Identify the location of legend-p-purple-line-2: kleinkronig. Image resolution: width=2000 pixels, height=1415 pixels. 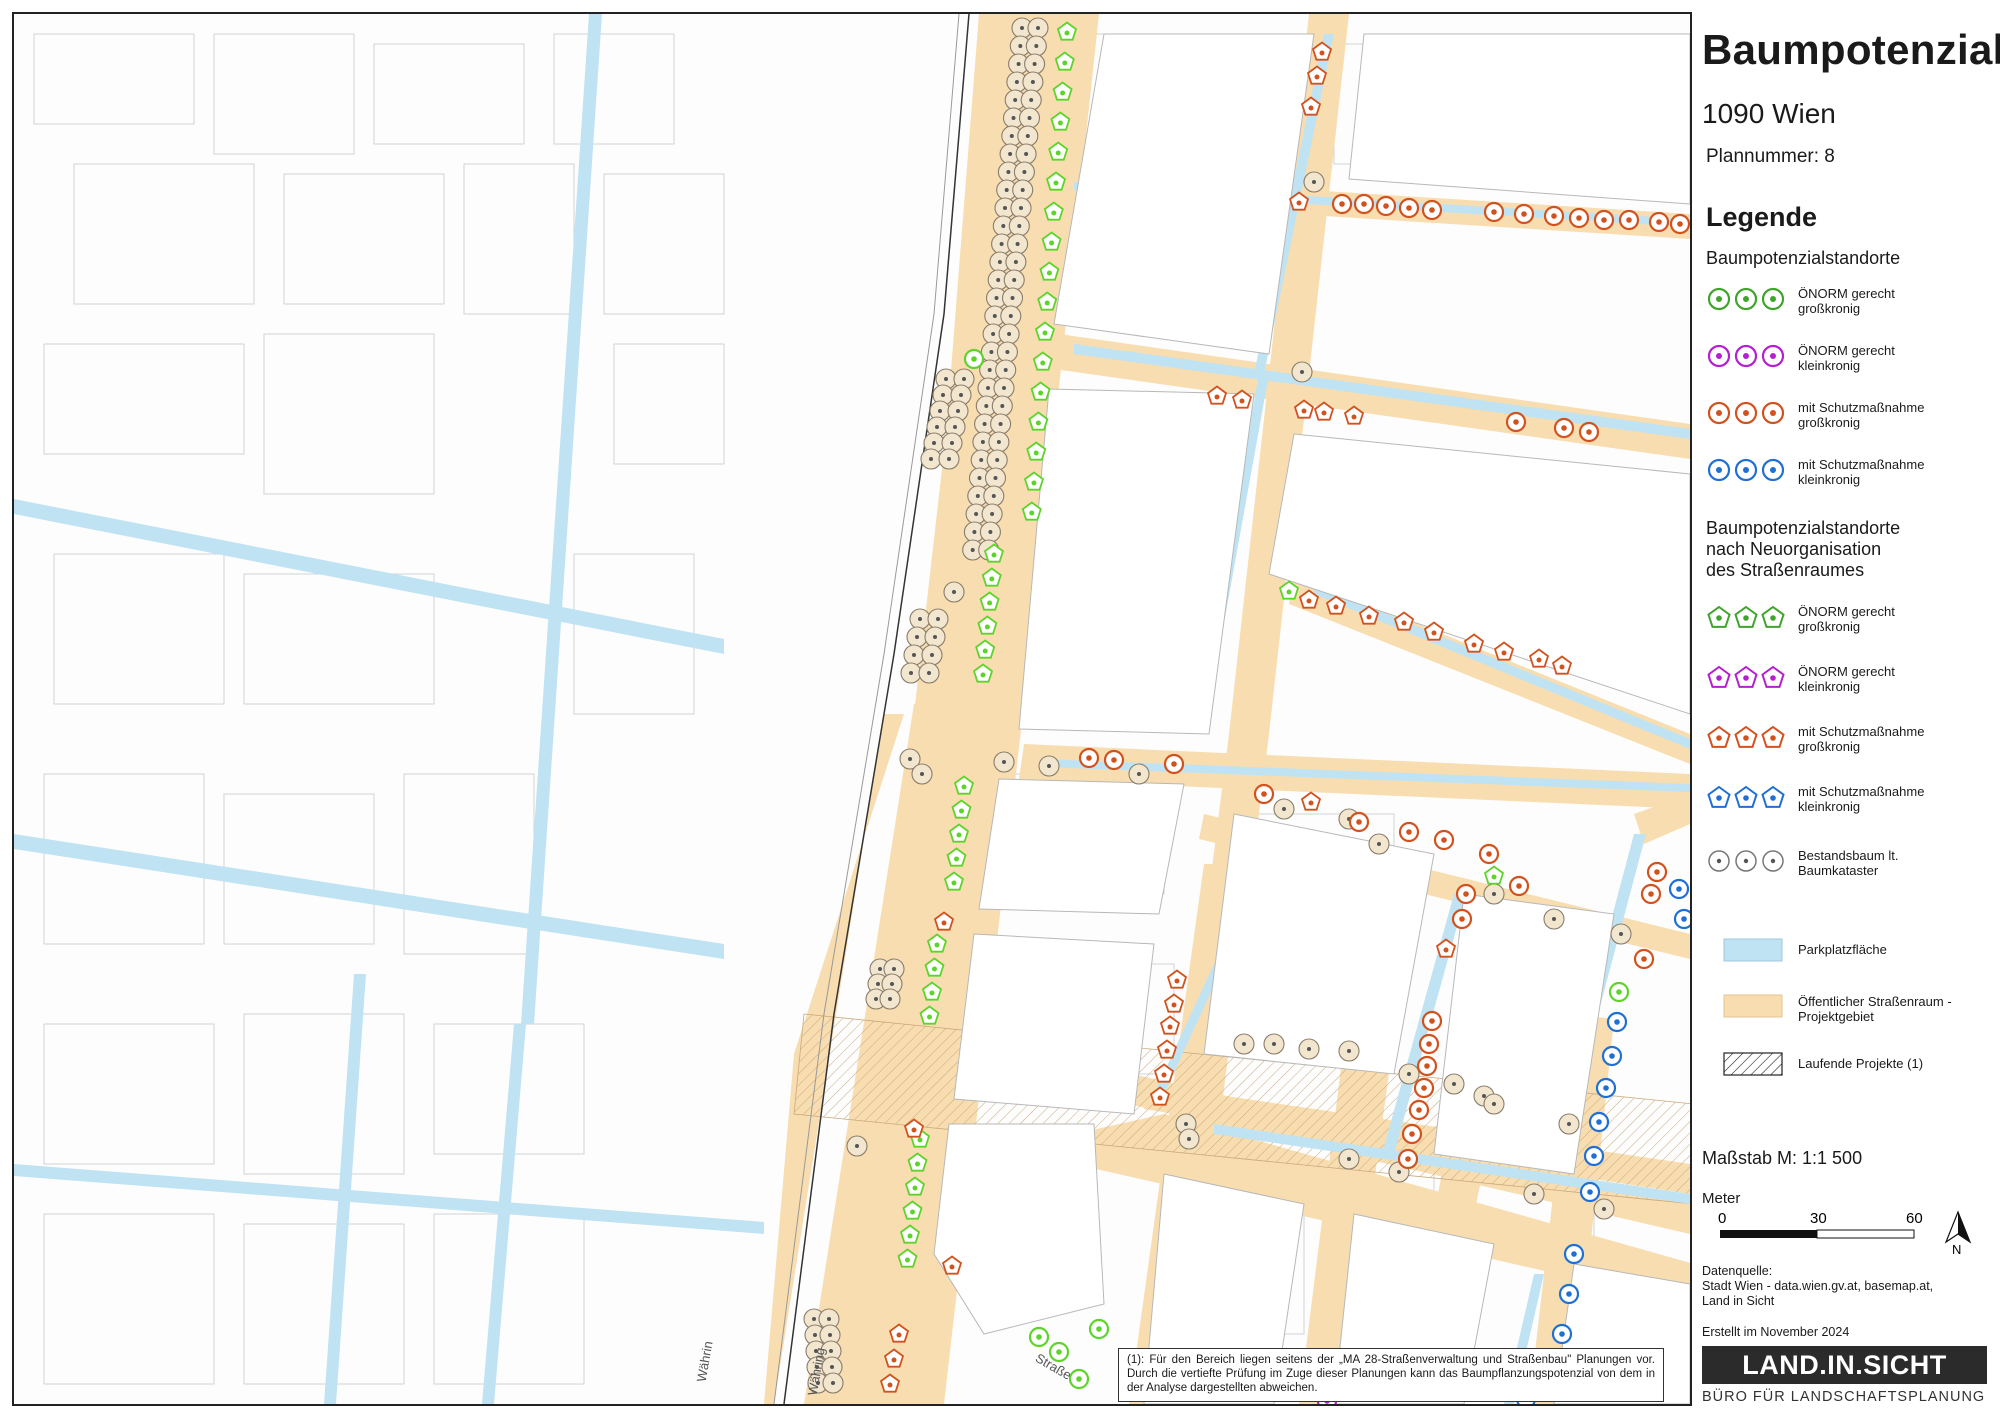
(1829, 686).